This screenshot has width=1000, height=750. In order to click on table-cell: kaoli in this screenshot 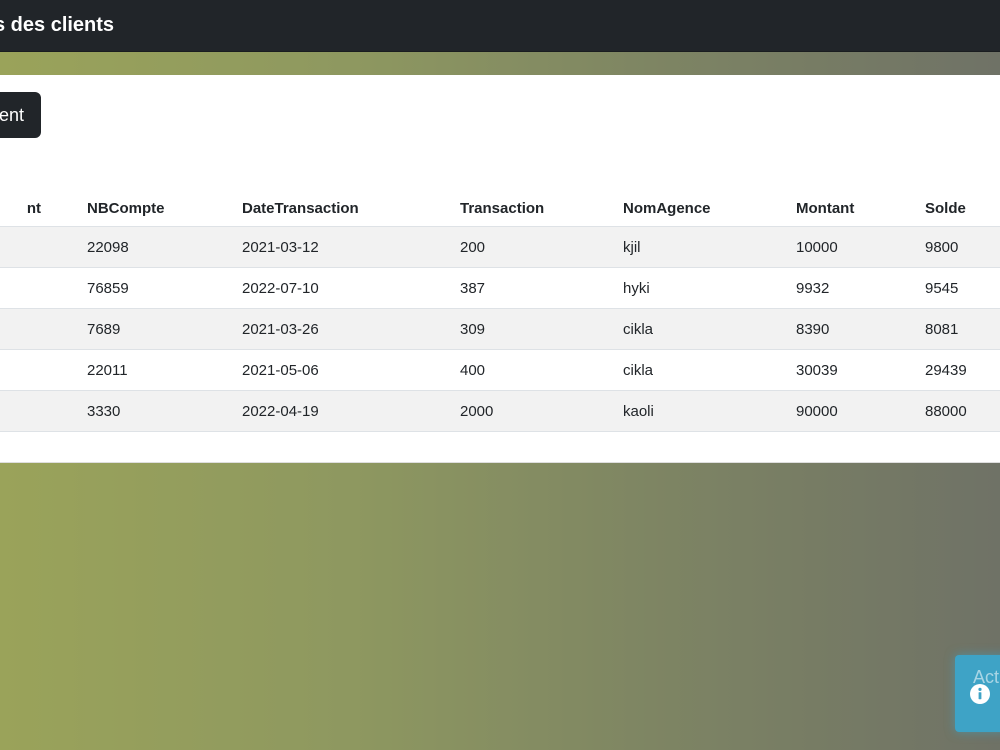, I will do `click(709, 411)`.